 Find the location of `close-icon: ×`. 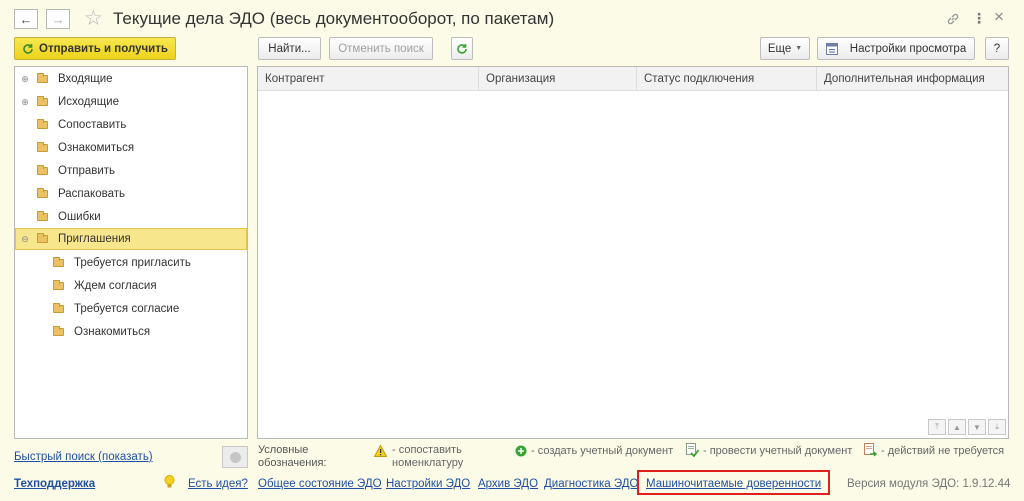

close-icon: × is located at coordinates (999, 17).